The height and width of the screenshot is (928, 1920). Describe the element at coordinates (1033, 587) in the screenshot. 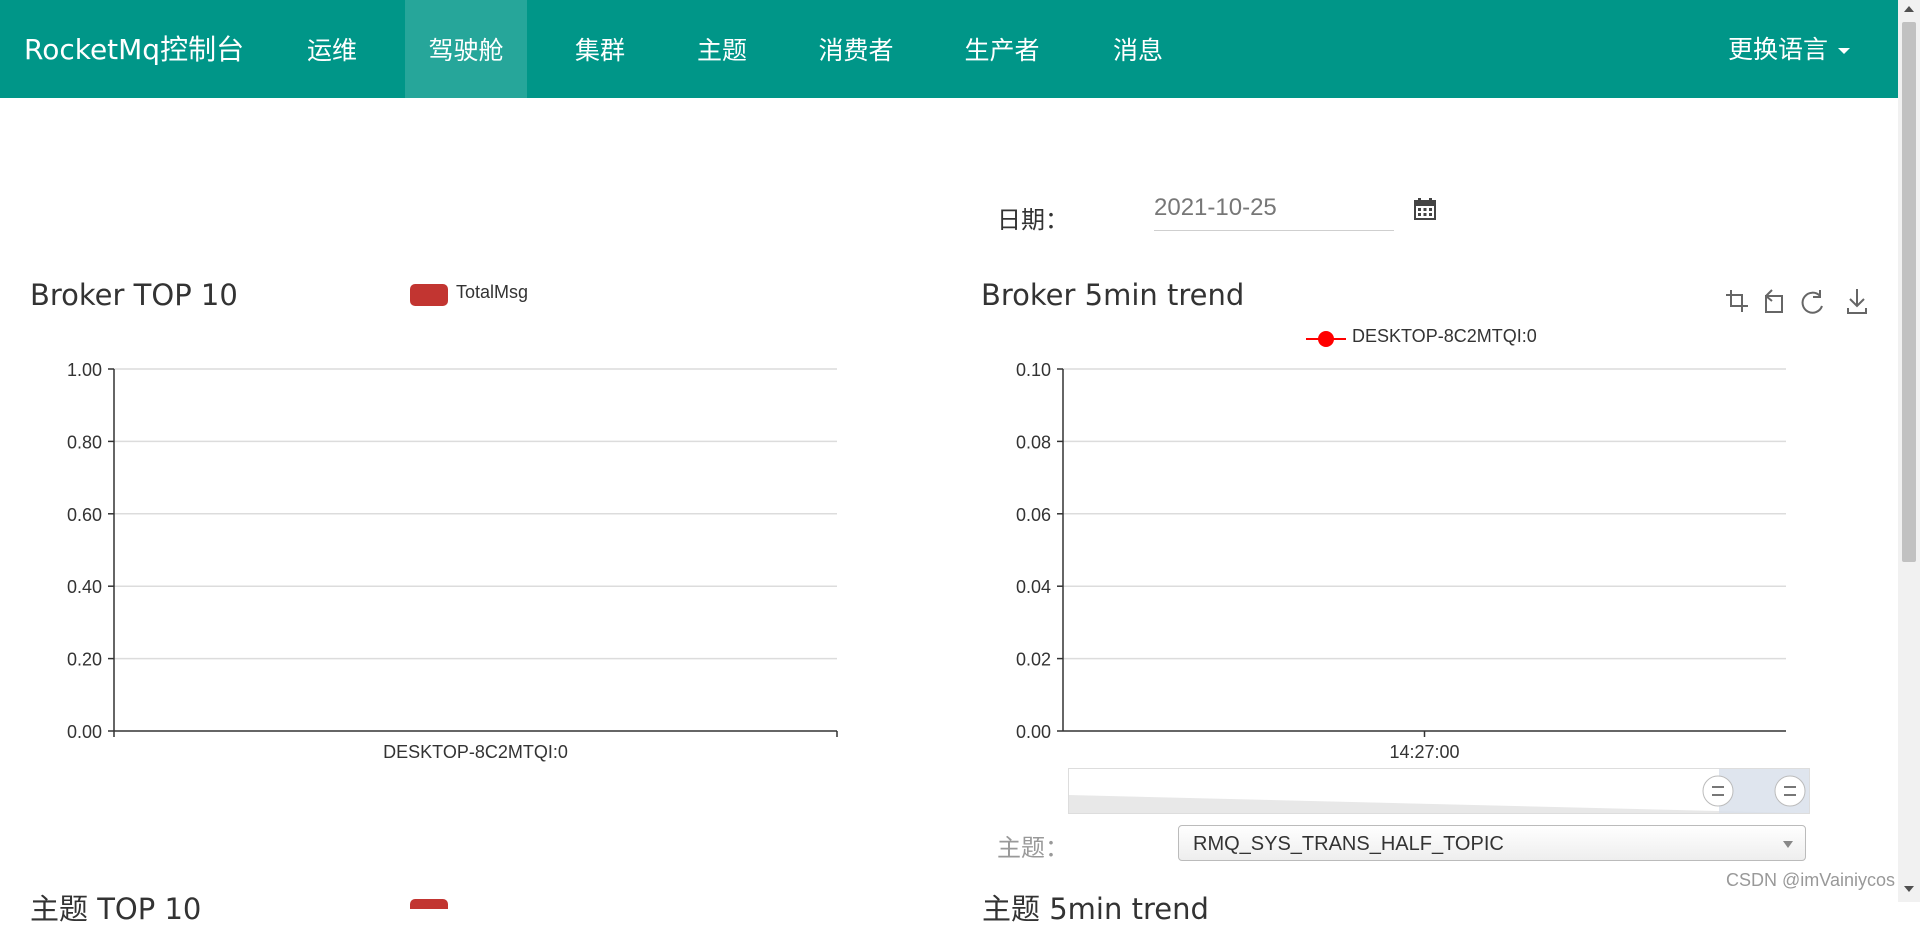

I see `line-ytick-label: 0.04` at that location.